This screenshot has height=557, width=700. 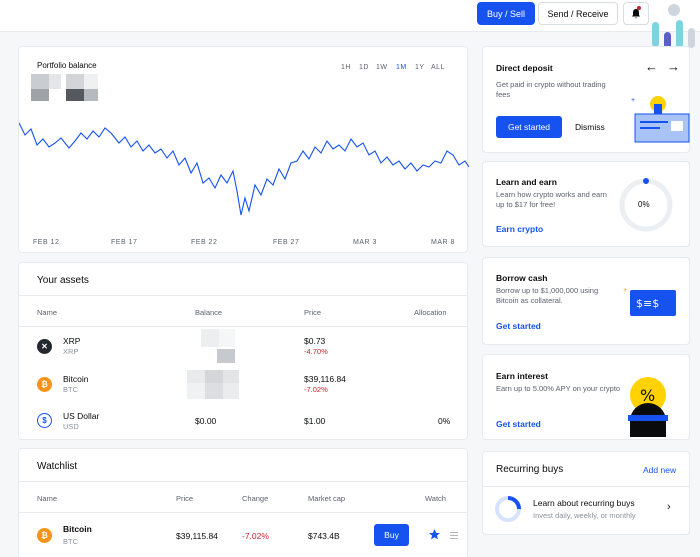 I want to click on range-all: ALL, so click(x=438, y=67).